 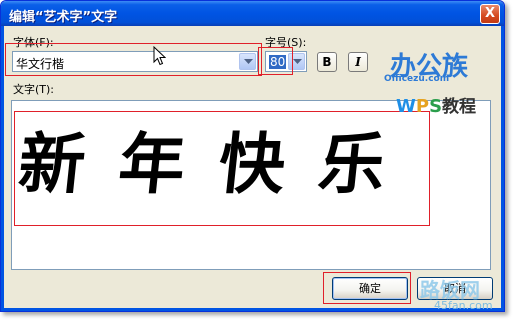 I want to click on window-border-right, so click(x=502, y=168).